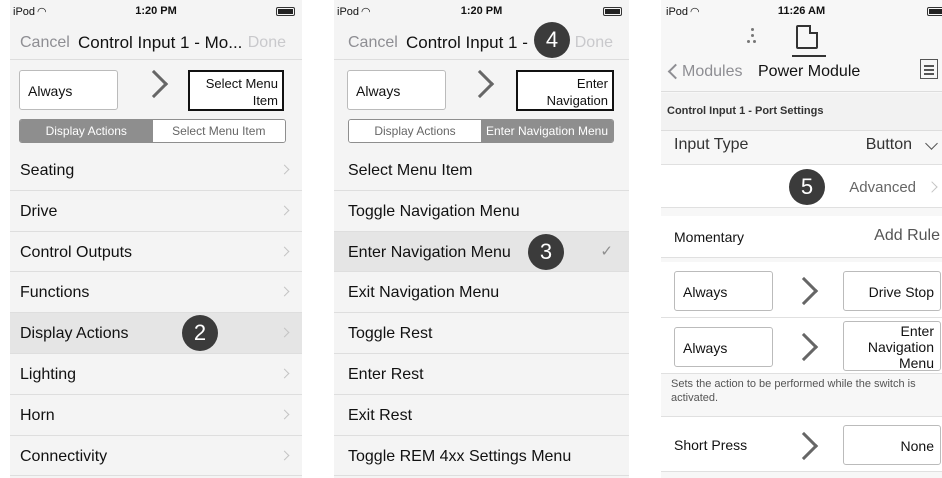  Describe the element at coordinates (481, 333) in the screenshot. I see `list-item-toggle-rest: Toggle Rest` at that location.